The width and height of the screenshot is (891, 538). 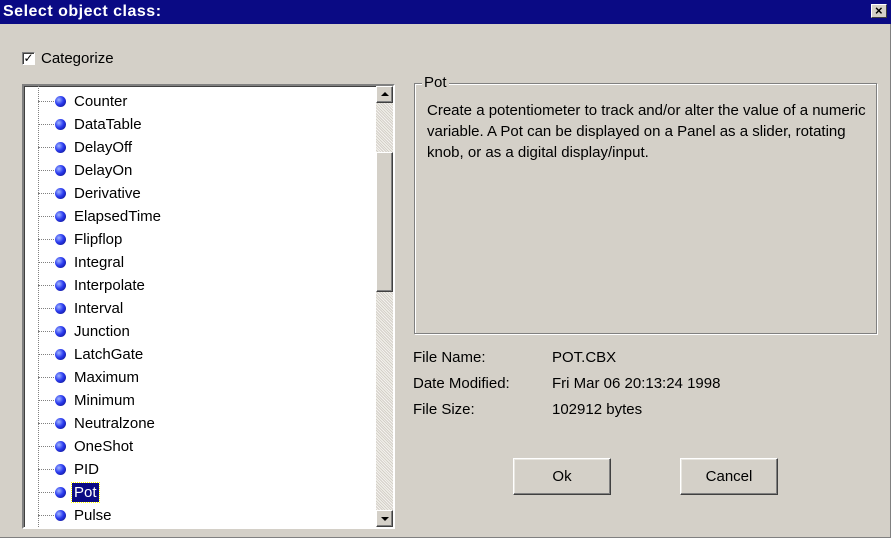 I want to click on file-size-value: 102912 bytes, so click(x=597, y=409).